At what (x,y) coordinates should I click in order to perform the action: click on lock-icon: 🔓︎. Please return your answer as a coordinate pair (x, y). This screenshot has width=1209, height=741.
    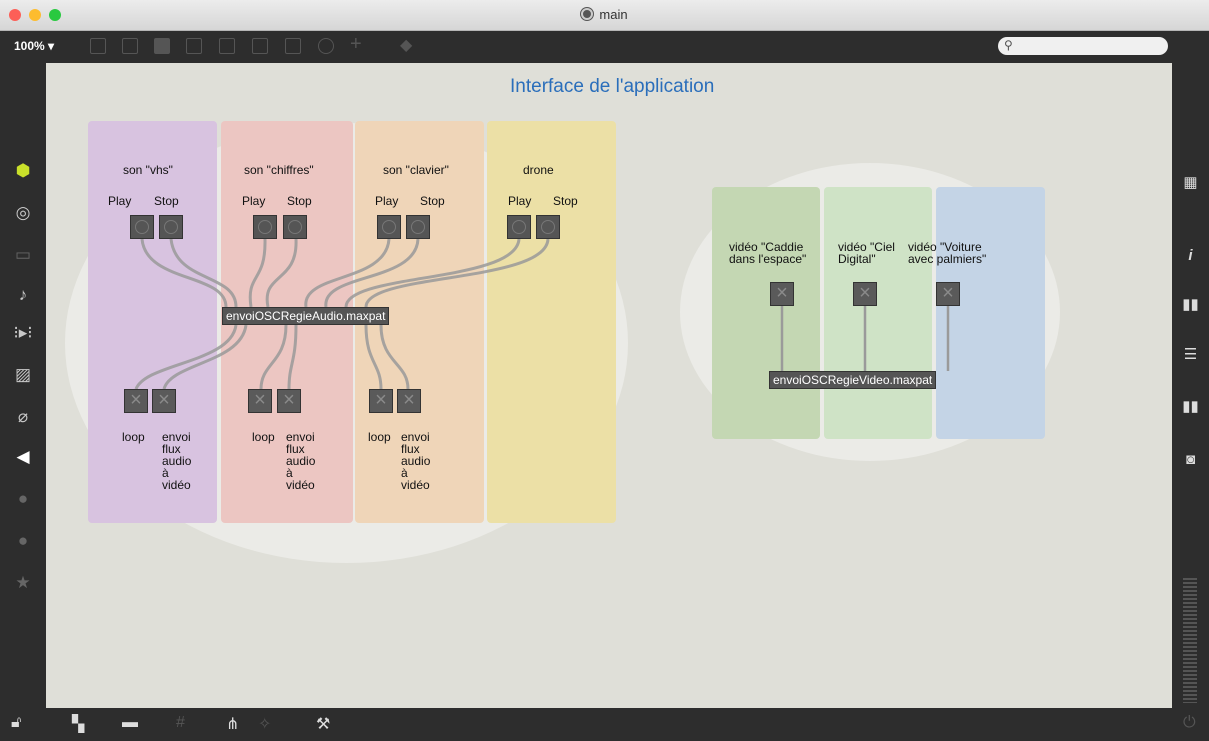
    Looking at the image, I should click on (16, 723).